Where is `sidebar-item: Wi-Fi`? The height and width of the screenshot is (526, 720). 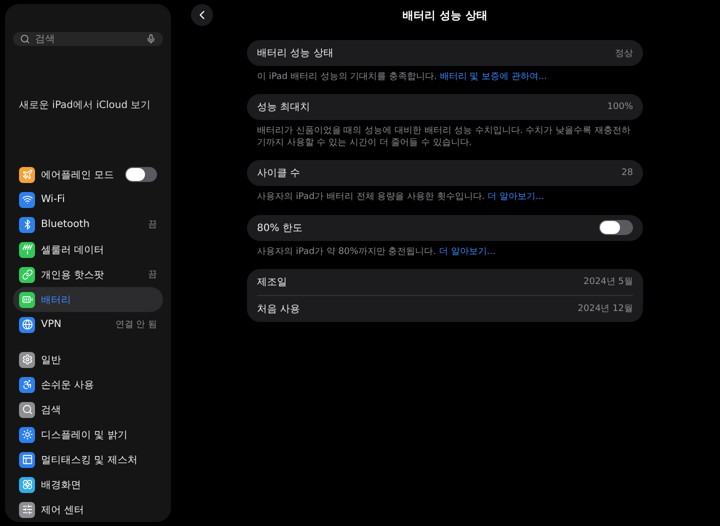 sidebar-item: Wi-Fi is located at coordinates (88, 199).